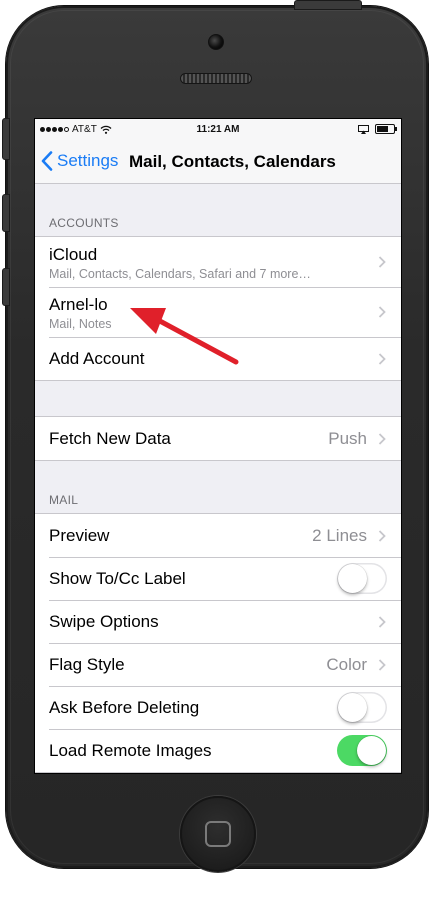 This screenshot has width=430, height=900. Describe the element at coordinates (130, 750) in the screenshot. I see `row-title: Load Remote Images` at that location.